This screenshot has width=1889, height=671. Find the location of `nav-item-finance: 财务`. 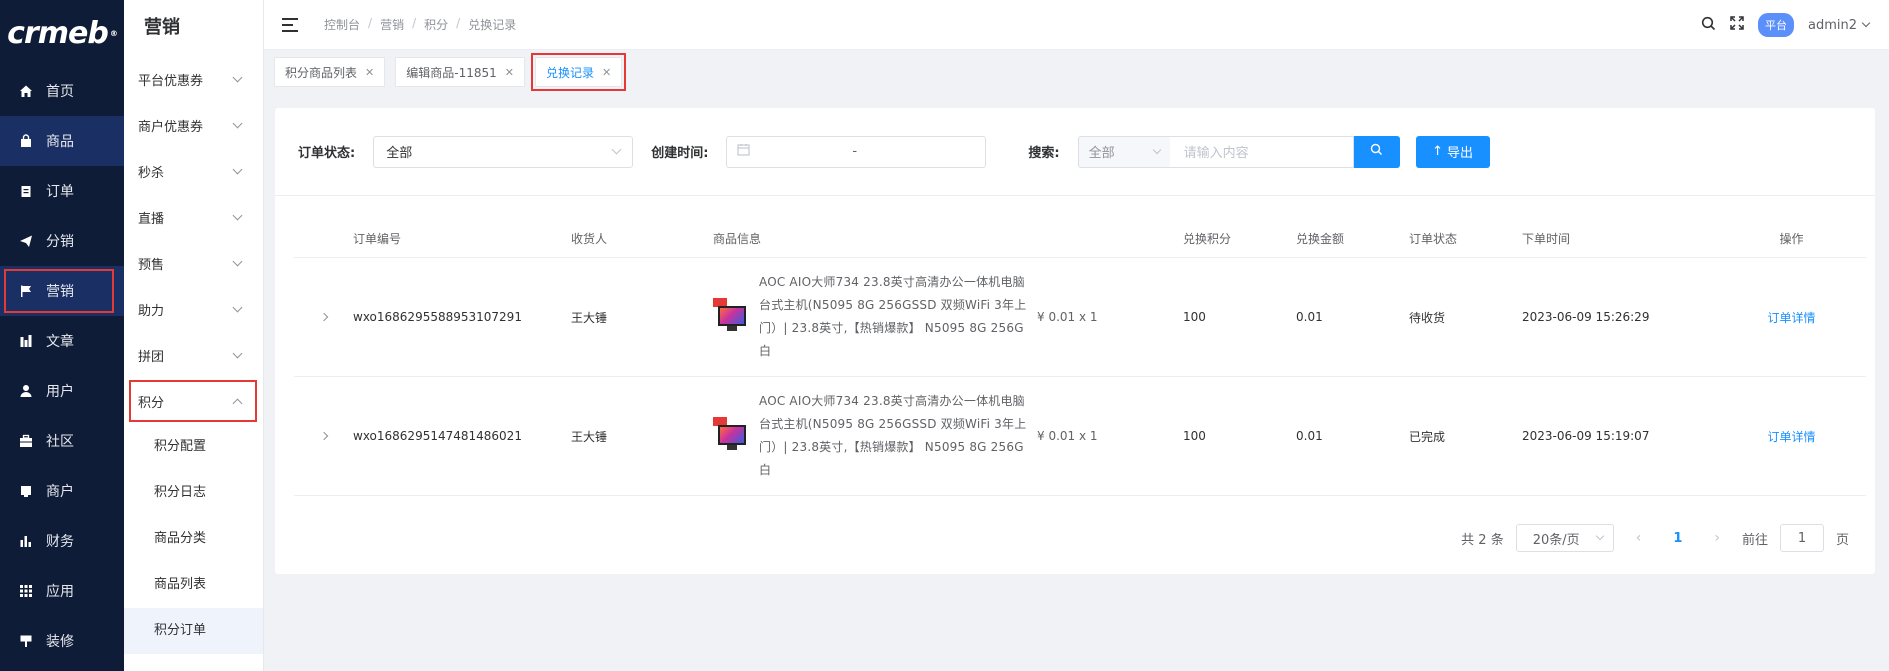

nav-item-finance: 财务 is located at coordinates (62, 541).